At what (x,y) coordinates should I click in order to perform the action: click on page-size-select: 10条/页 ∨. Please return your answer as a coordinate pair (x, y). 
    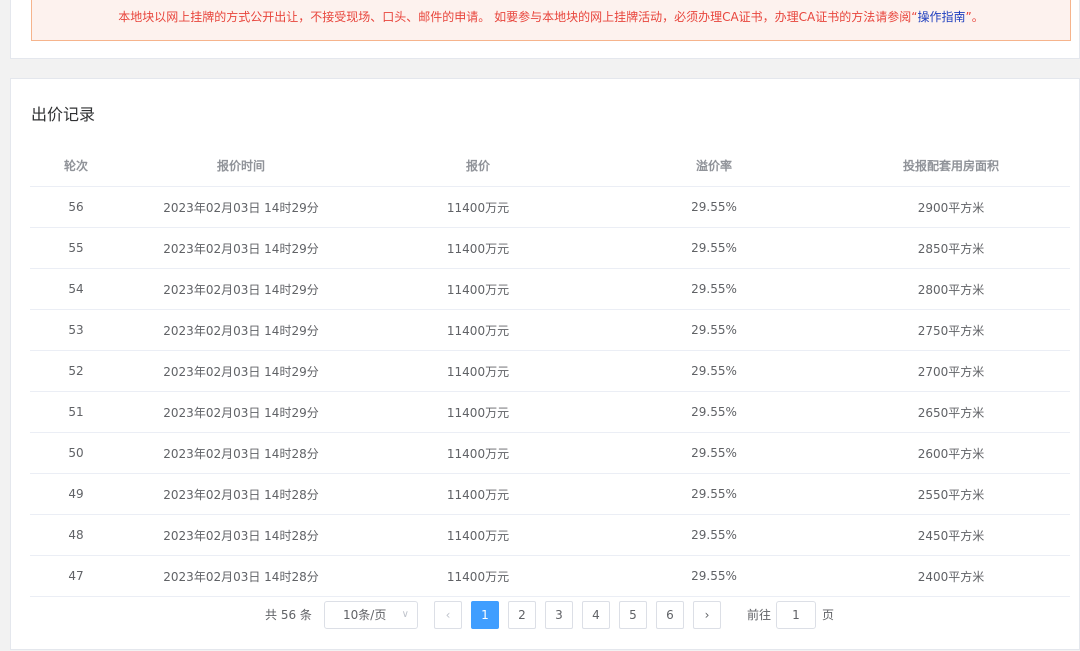
    Looking at the image, I should click on (371, 615).